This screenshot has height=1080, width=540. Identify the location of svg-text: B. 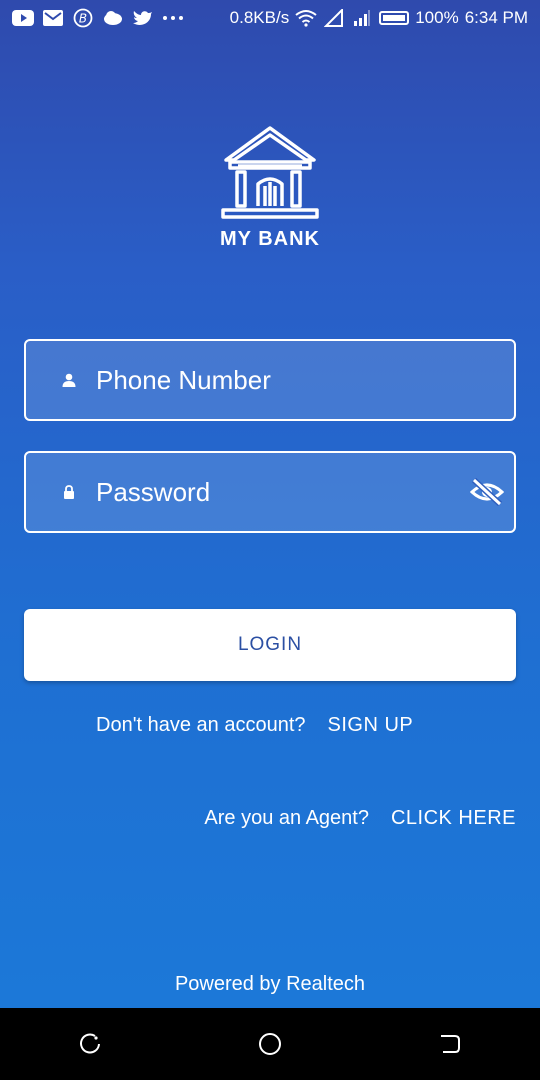
(83, 19).